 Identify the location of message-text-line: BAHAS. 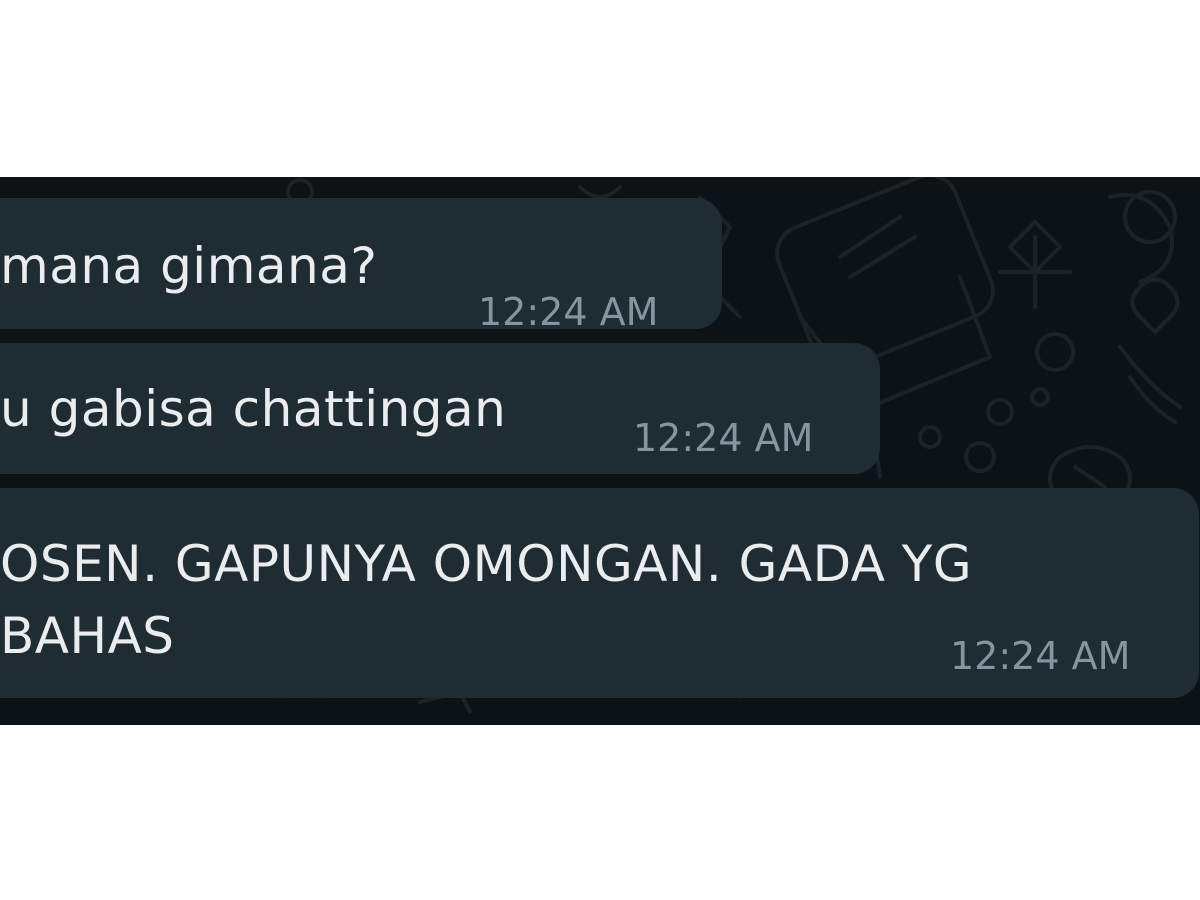
(87, 636).